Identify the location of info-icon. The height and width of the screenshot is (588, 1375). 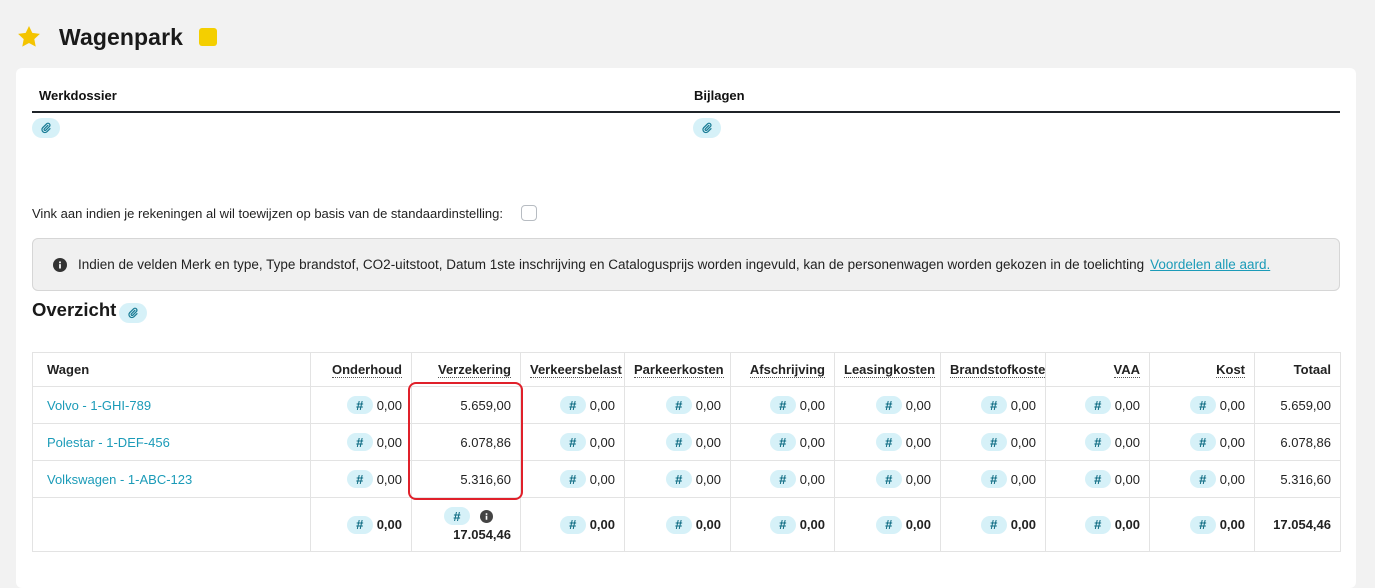
(486, 516).